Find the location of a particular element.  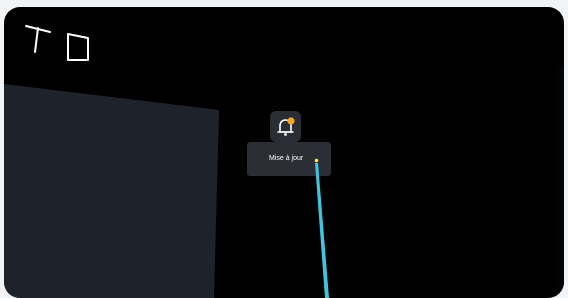

corner-text-label: T O is located at coordinates (57, 43).